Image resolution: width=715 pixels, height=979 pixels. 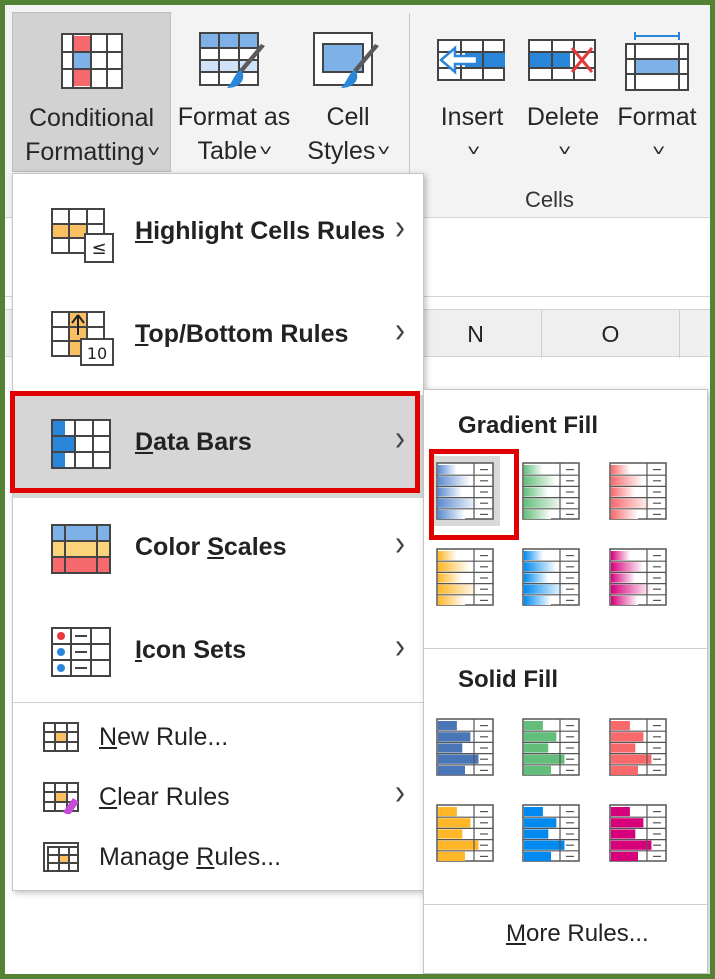 What do you see at coordinates (218, 551) in the screenshot?
I see `menu-item-color-scales: Color Scales ›` at bounding box center [218, 551].